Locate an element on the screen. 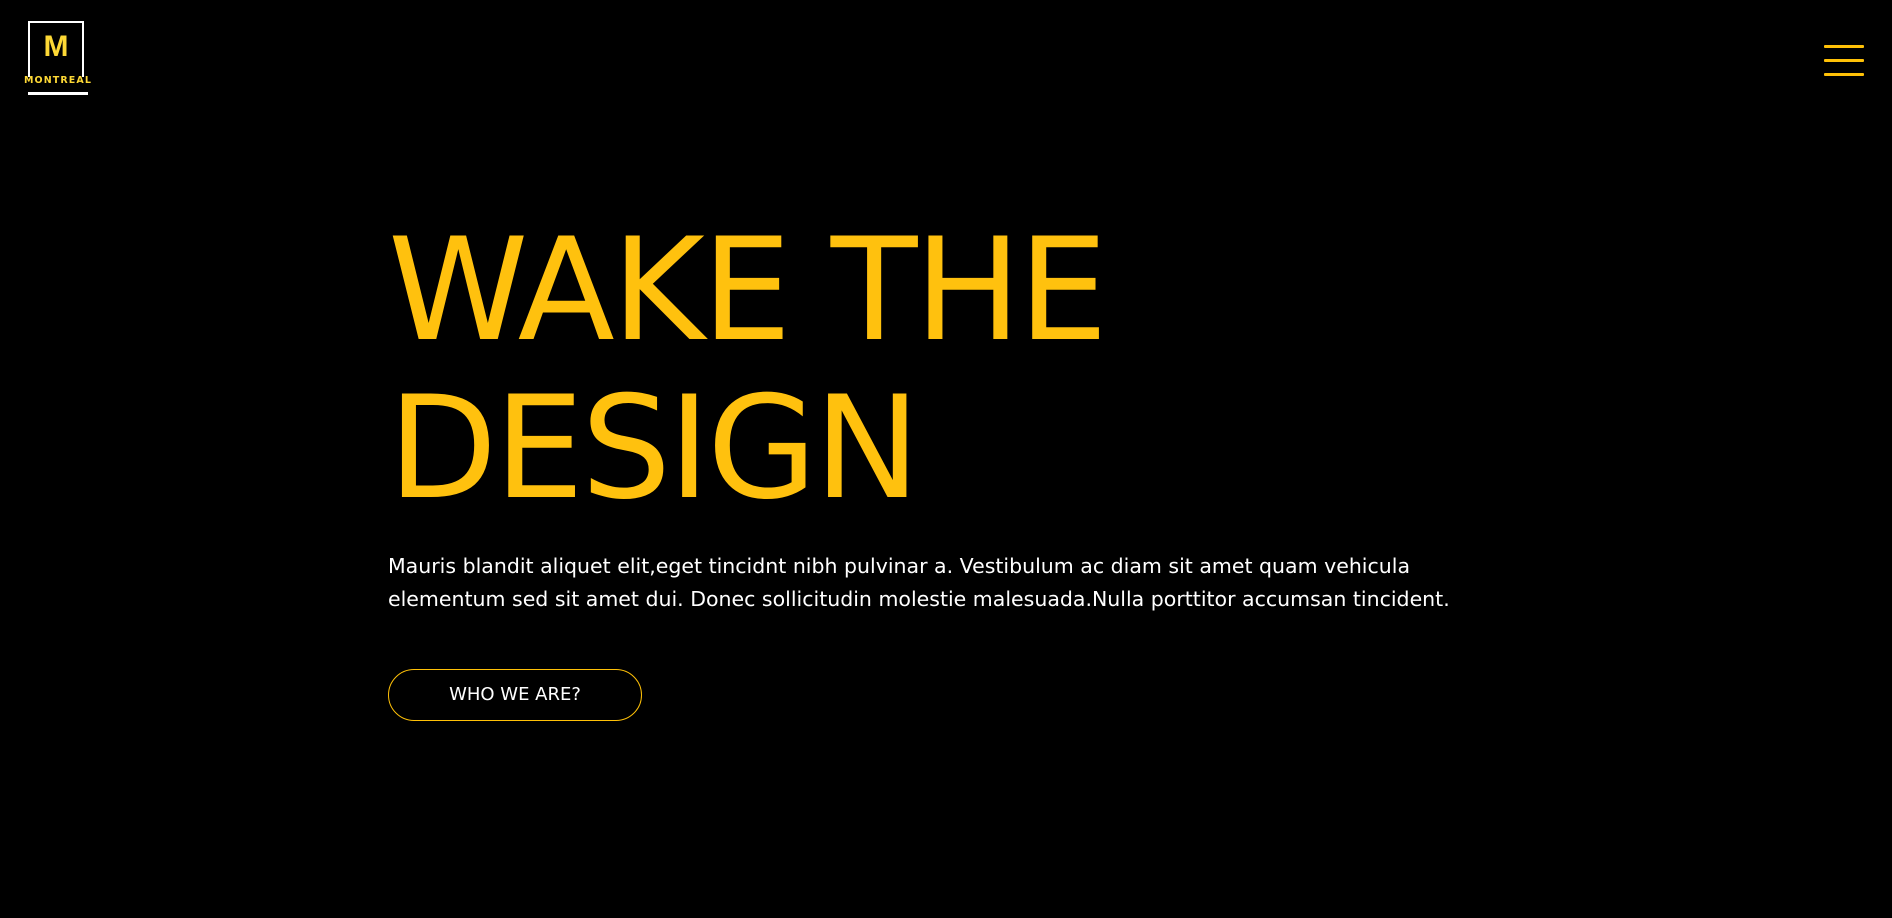 This screenshot has width=1892, height=918. logo-wordmark: MONTREAL is located at coordinates (58, 80).